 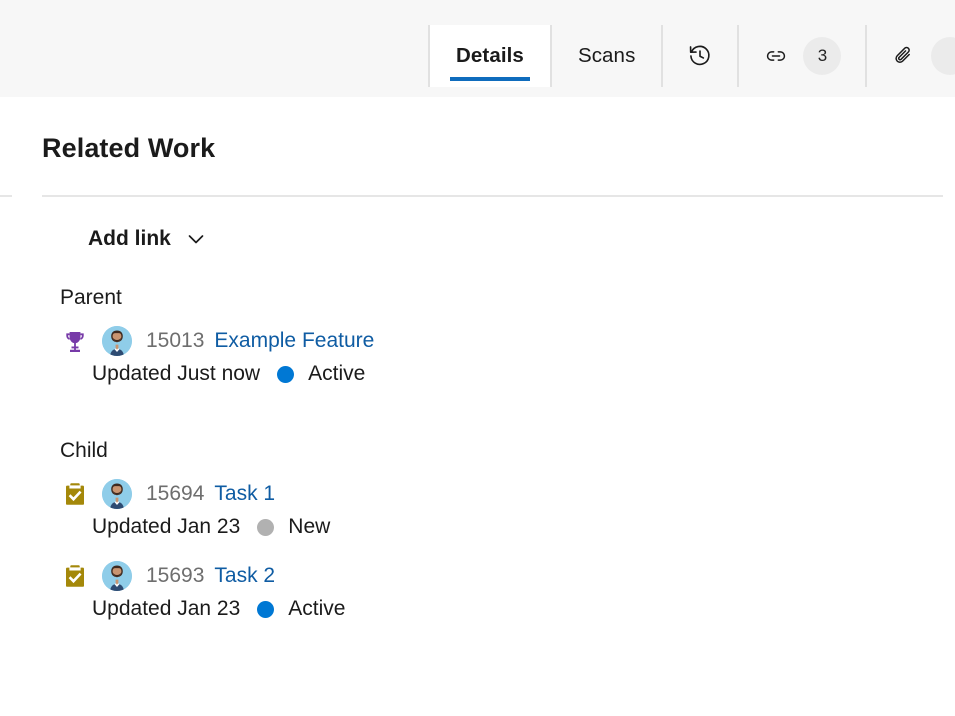 I want to click on chevron-down-icon, so click(x=196, y=239).